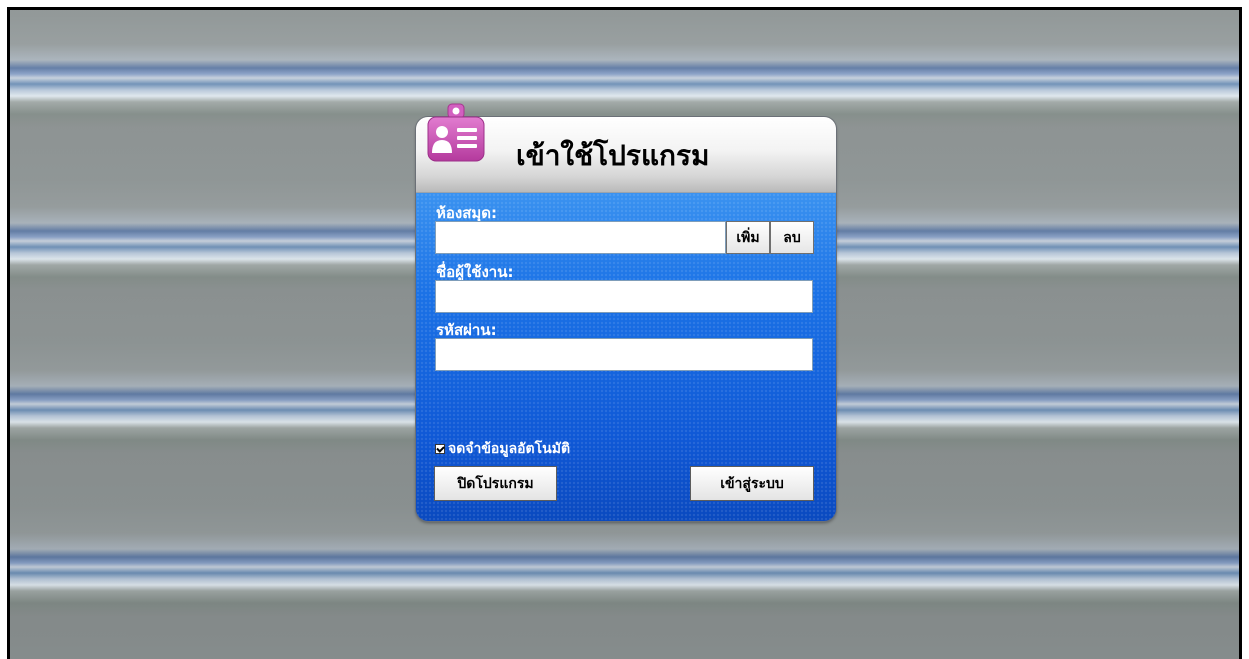  Describe the element at coordinates (748, 237) in the screenshot. I see `add-library-button: เพิ่ม` at that location.